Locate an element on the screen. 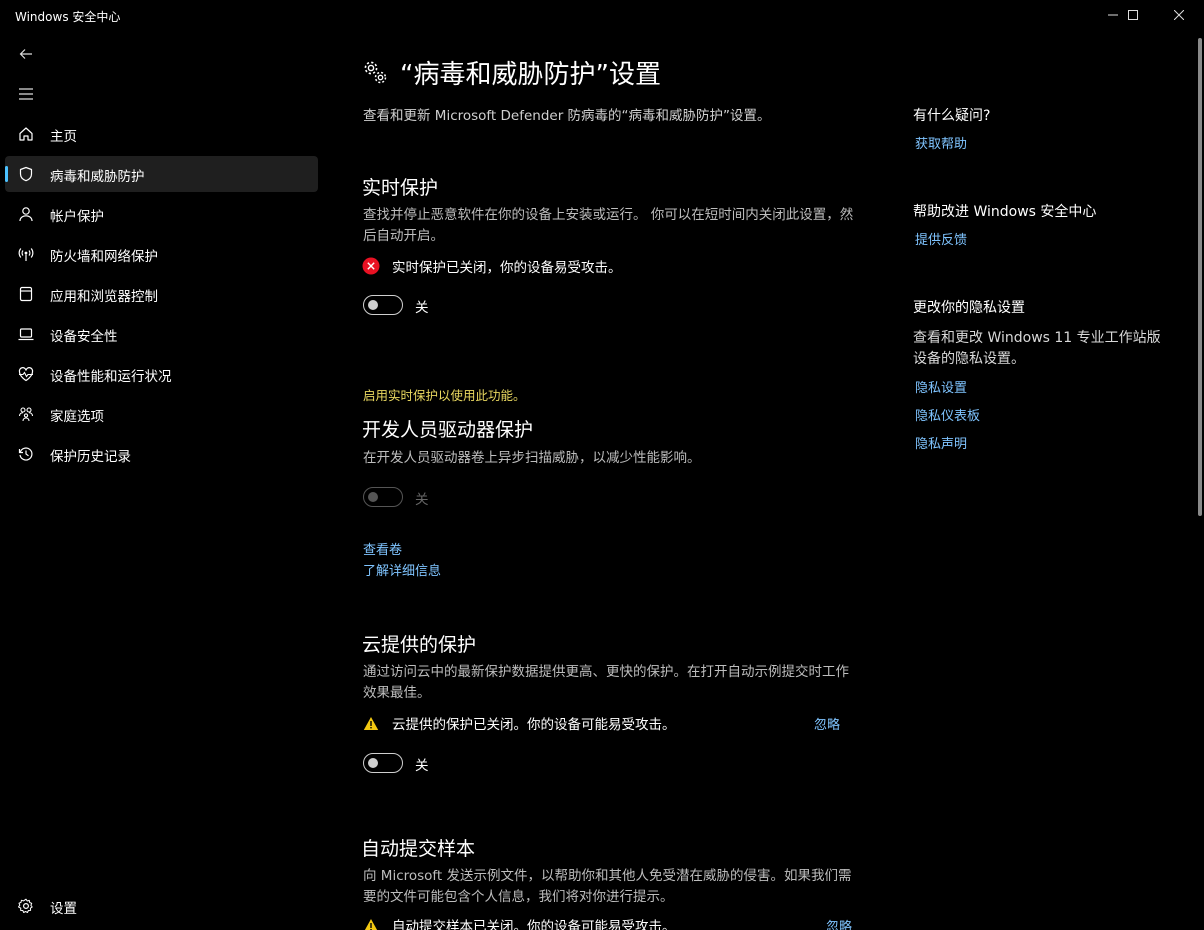  privacy-title: 更改你的隐私设置 is located at coordinates (969, 308).